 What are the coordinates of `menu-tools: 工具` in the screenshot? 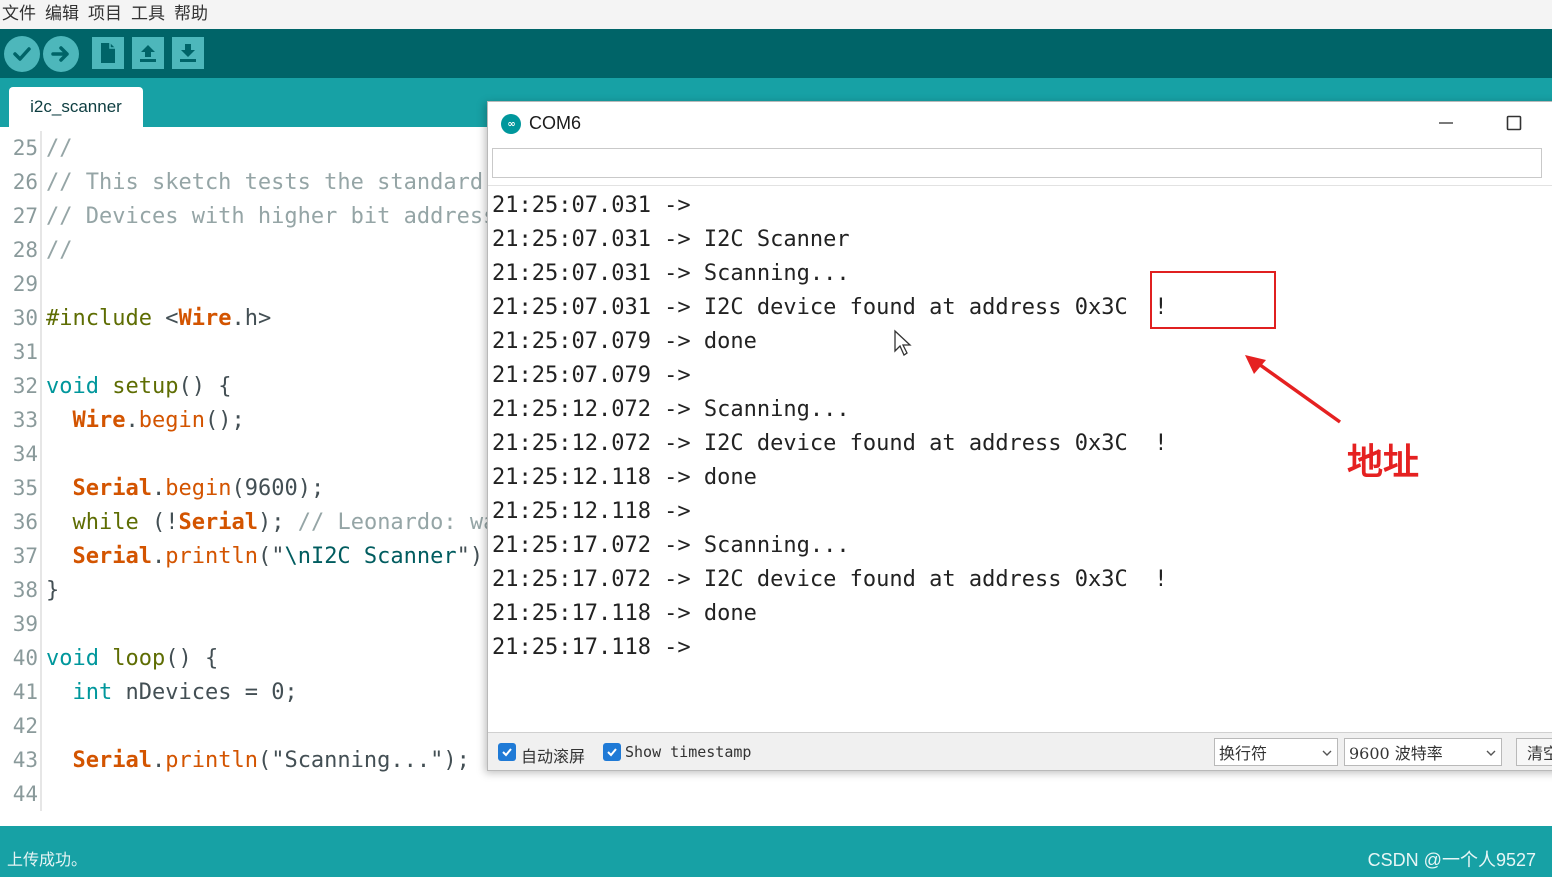 It's located at (148, 14).